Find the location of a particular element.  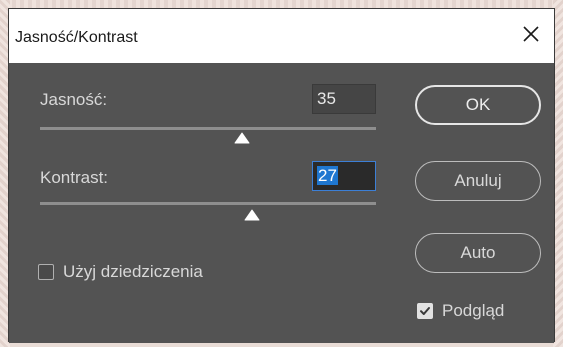

contrast-slider-track is located at coordinates (208, 203).